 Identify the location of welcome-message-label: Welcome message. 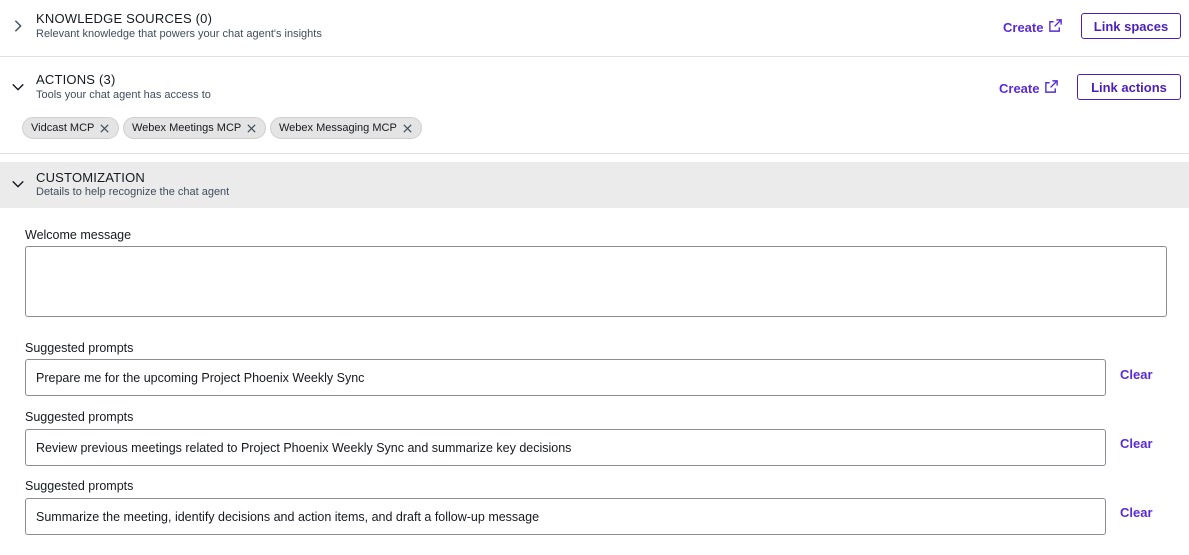
(78, 235).